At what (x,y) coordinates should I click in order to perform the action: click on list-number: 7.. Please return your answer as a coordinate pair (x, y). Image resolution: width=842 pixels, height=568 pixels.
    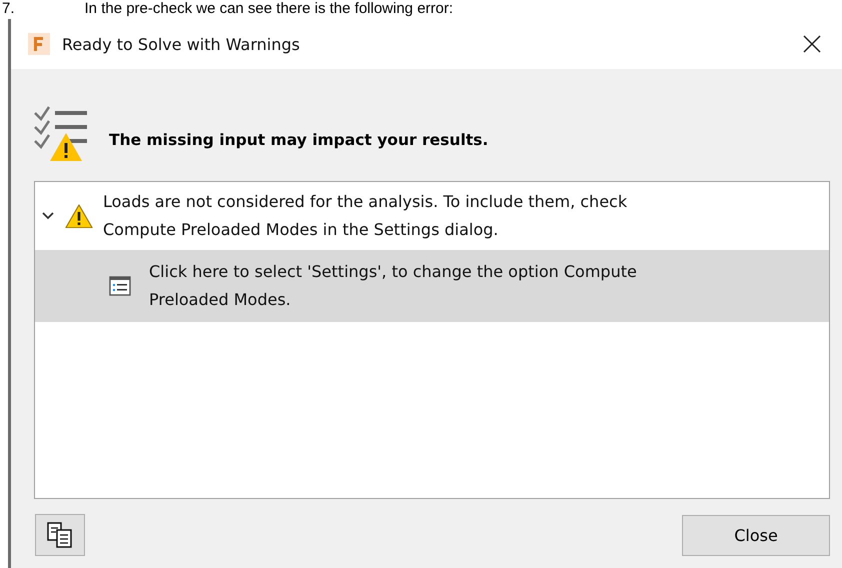
    Looking at the image, I should click on (8, 9).